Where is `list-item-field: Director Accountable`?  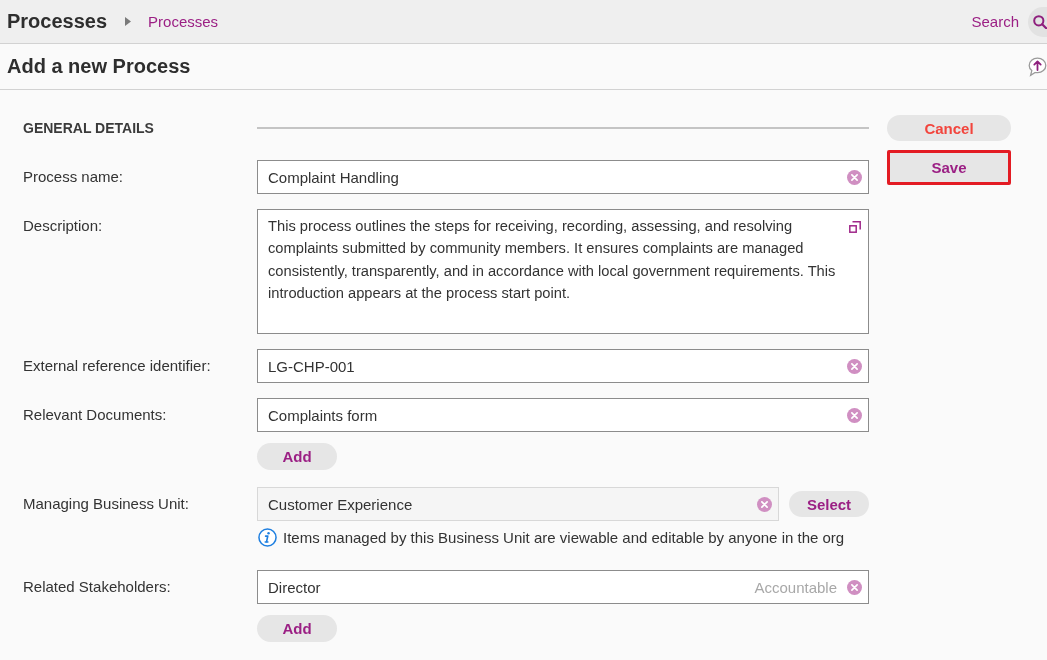
list-item-field: Director Accountable is located at coordinates (563, 587).